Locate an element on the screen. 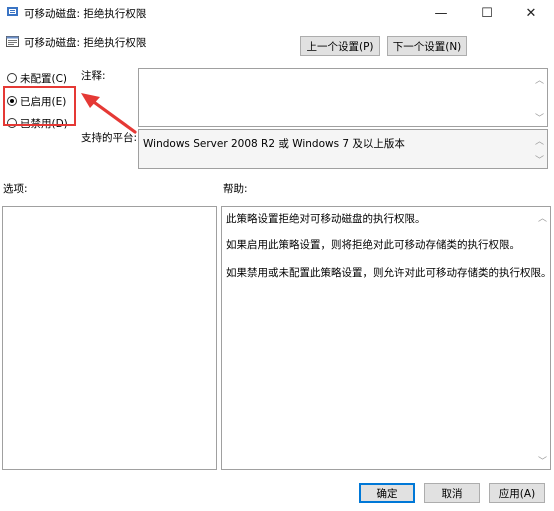 Image resolution: width=554 pixels, height=511 pixels. radio-not-configured: 未配置(C) is located at coordinates (37, 78).